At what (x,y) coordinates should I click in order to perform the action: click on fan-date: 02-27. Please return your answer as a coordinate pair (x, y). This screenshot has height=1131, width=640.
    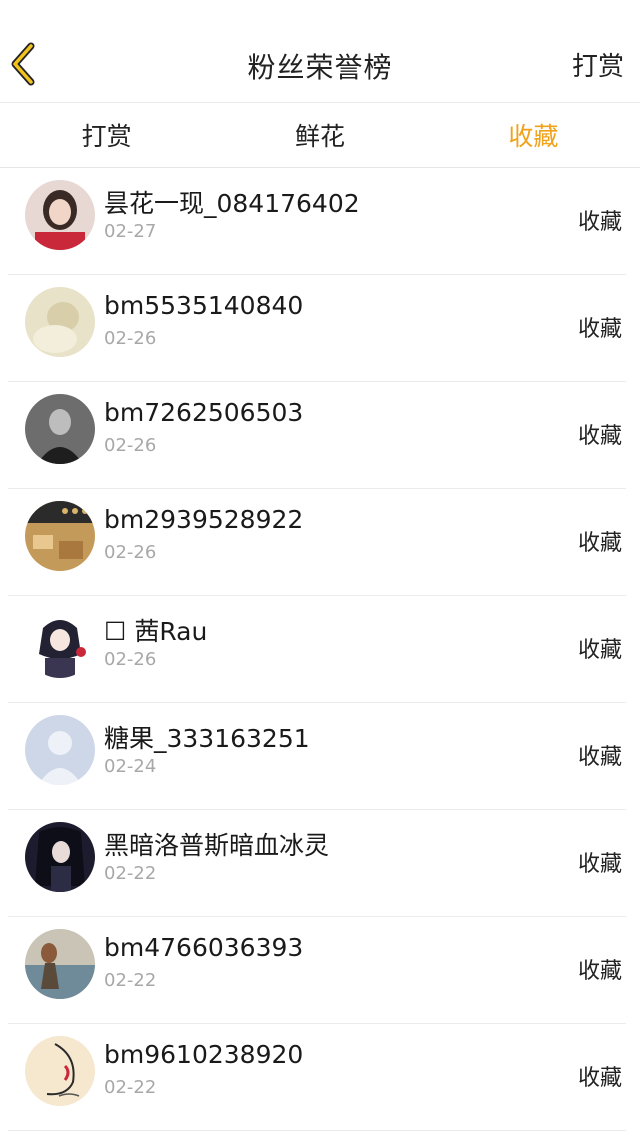
    Looking at the image, I should click on (130, 231).